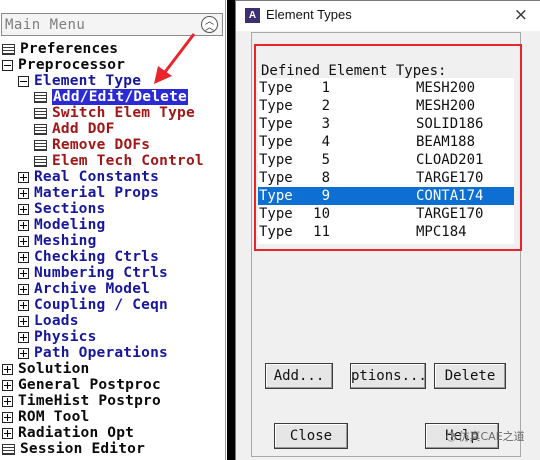  I want to click on menu-item: Remove DOFs, so click(92, 145).